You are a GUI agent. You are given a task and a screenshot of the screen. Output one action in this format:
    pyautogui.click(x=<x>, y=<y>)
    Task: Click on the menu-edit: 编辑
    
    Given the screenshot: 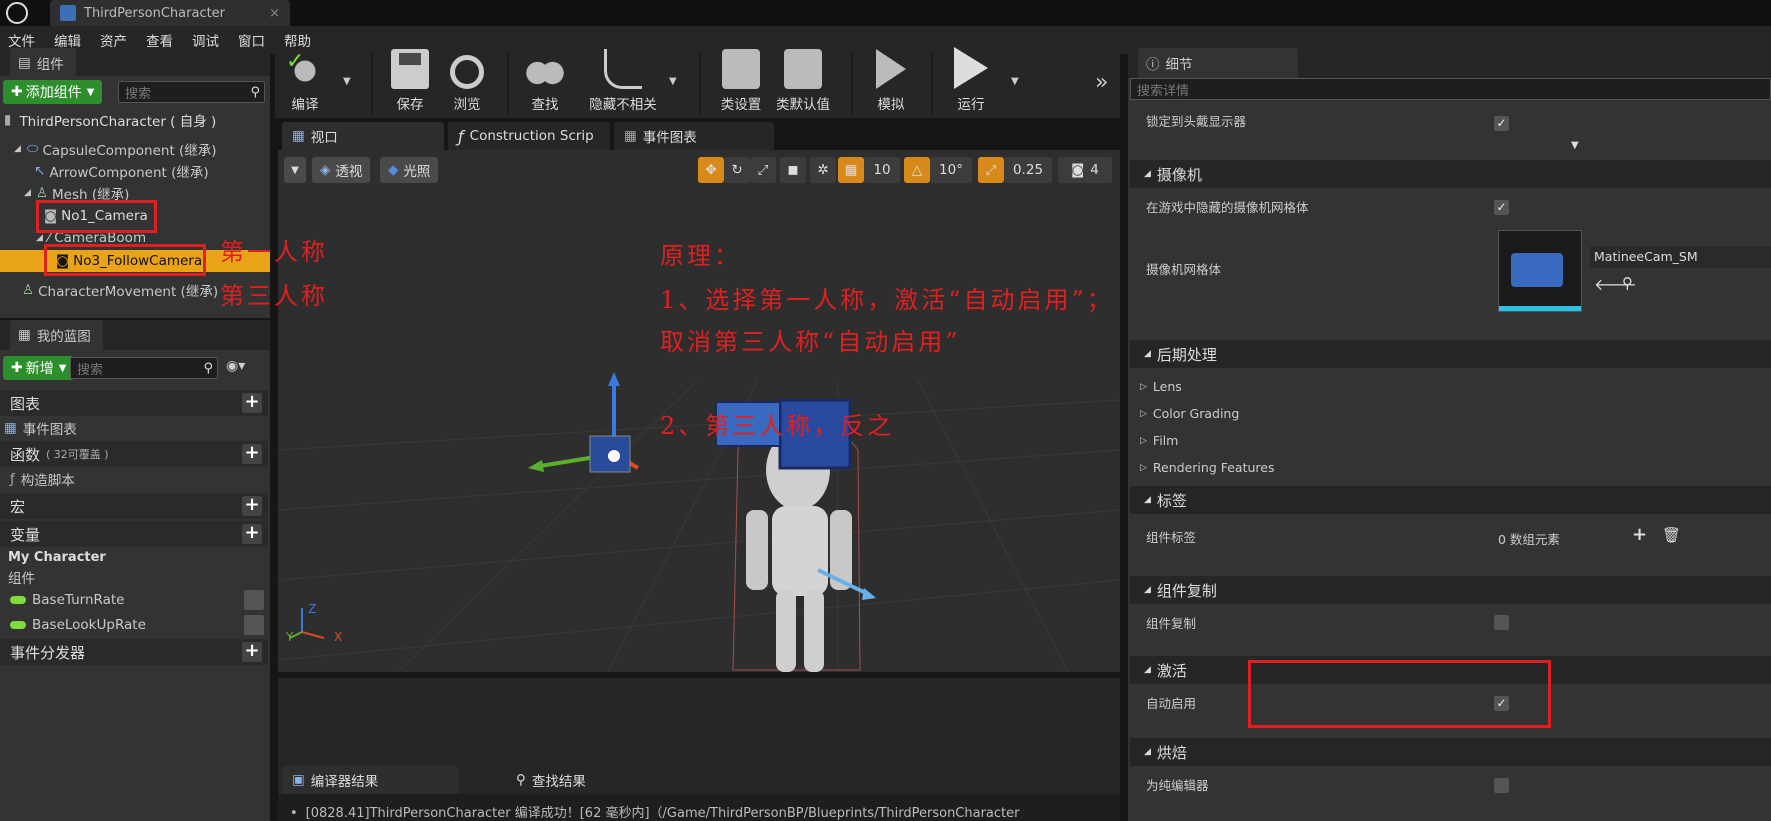 What is the action you would take?
    pyautogui.click(x=67, y=40)
    